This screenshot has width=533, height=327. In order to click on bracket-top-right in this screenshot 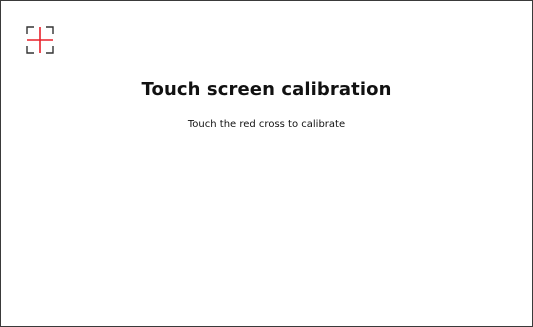, I will do `click(50, 30)`.